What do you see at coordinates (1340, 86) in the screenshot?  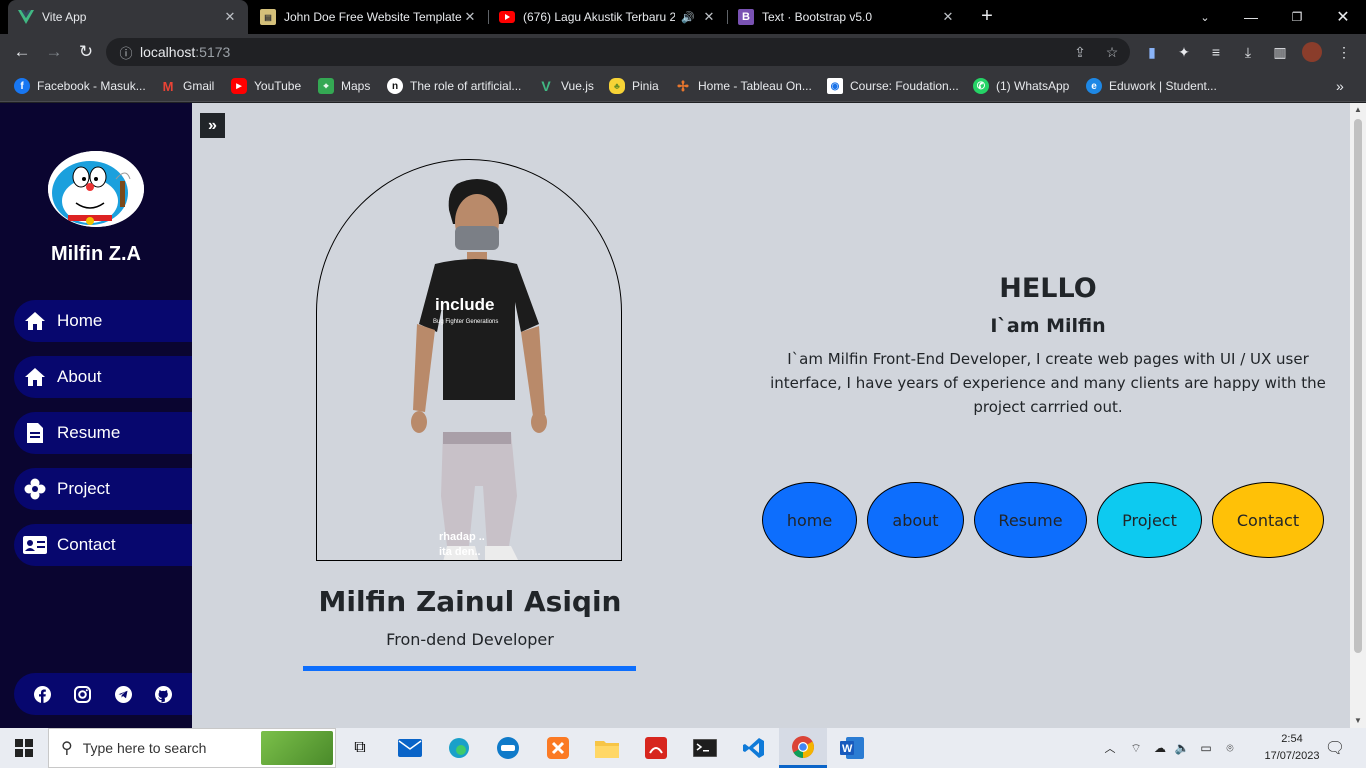 I see `more-bookmarks-icon: »` at bounding box center [1340, 86].